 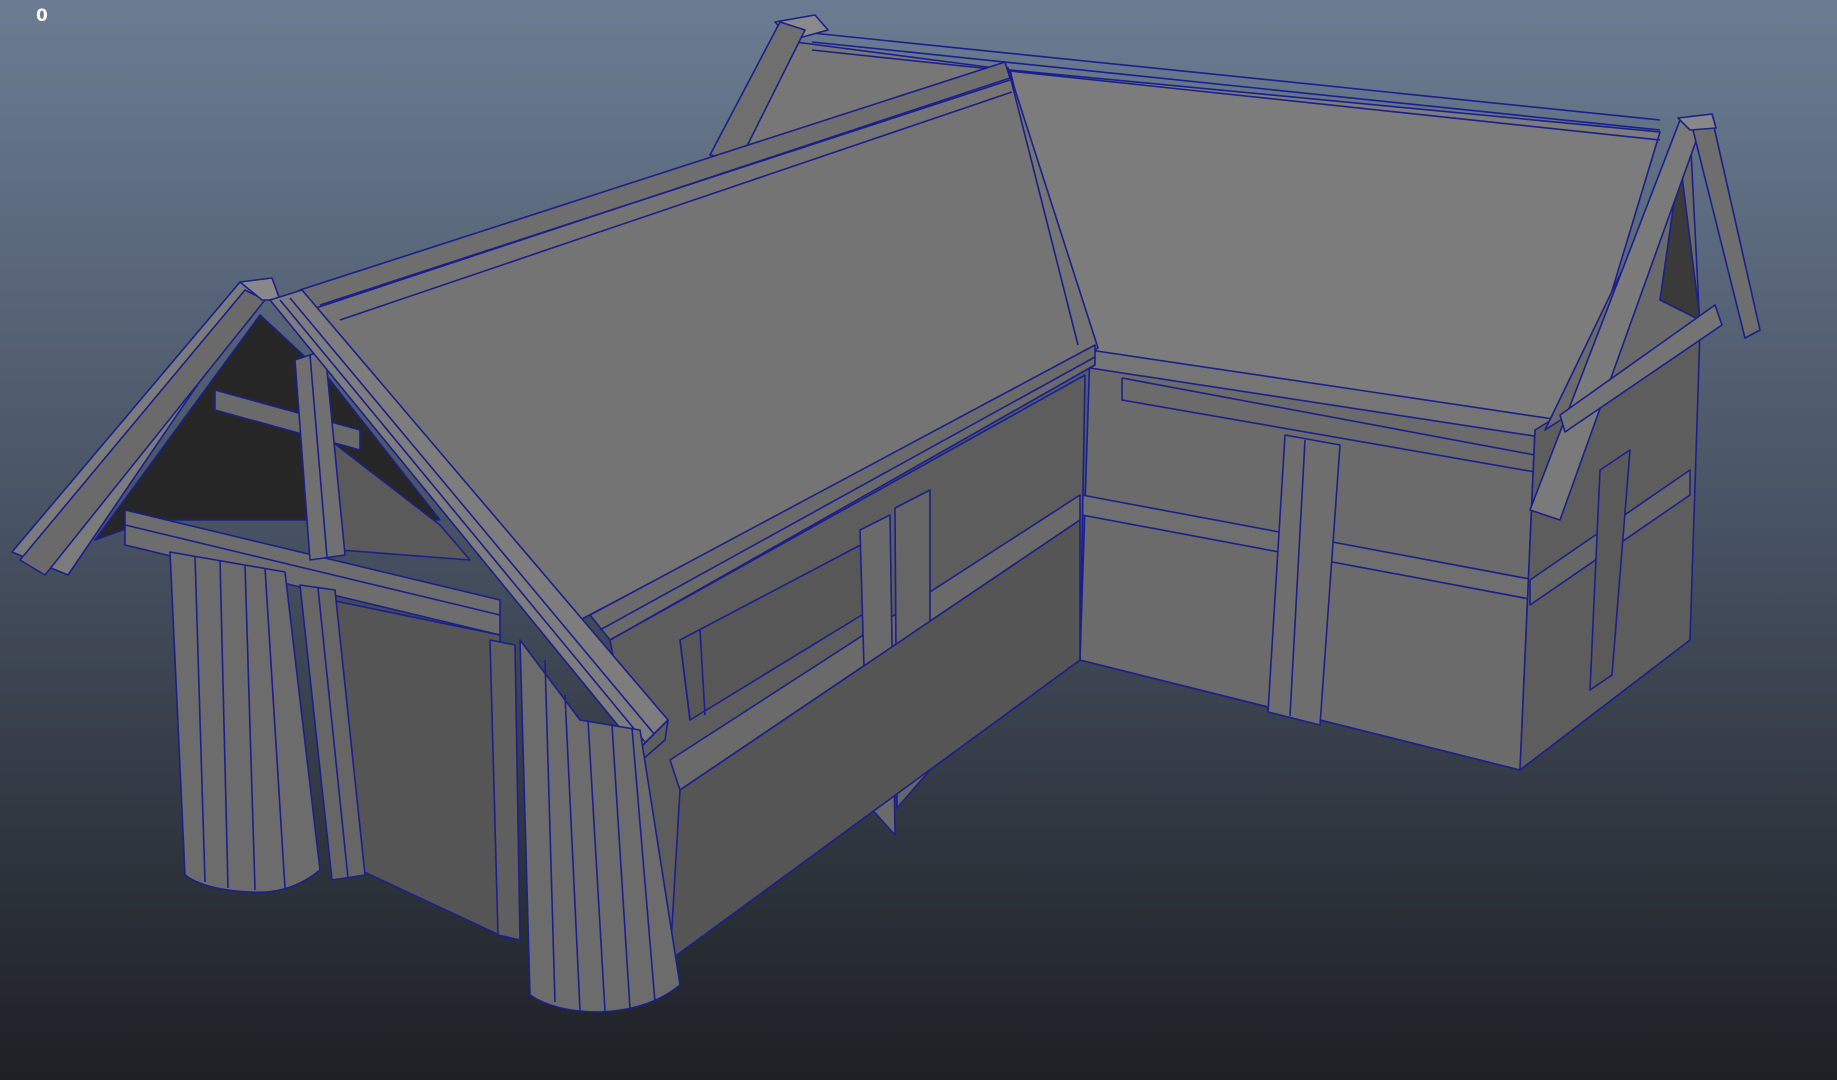 I want to click on frame-counter: 0, so click(x=42, y=16).